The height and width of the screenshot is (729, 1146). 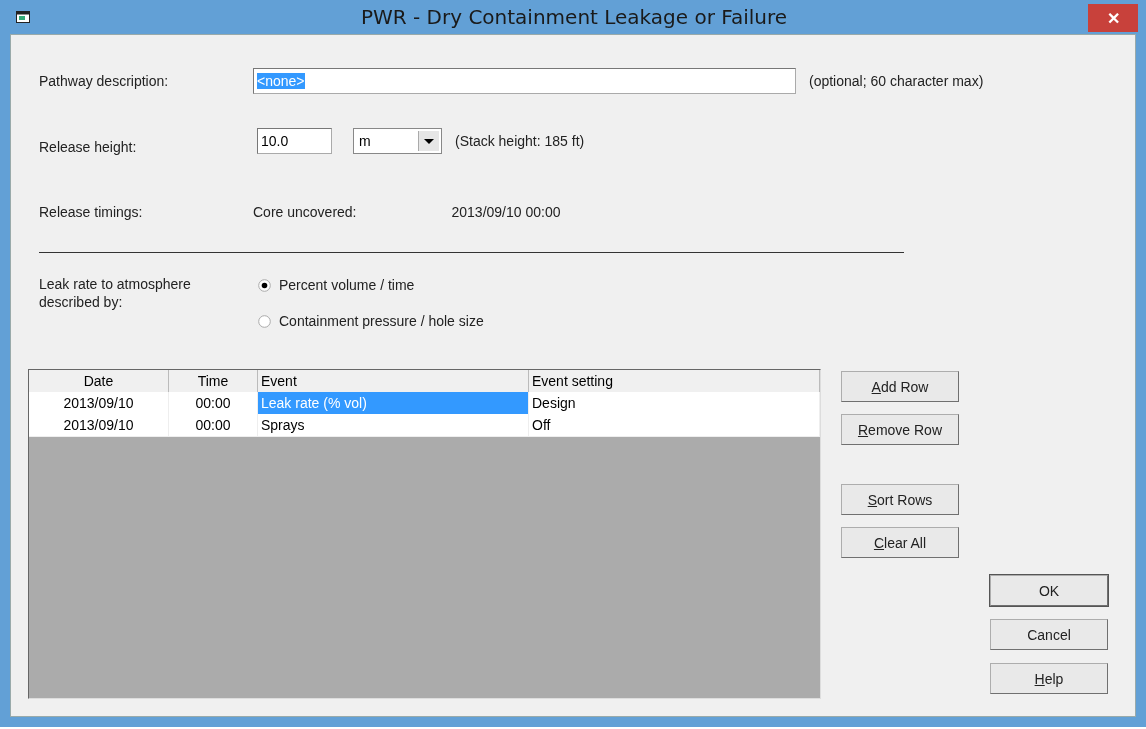 What do you see at coordinates (91, 212) in the screenshot?
I see `field-label: Release timings:` at bounding box center [91, 212].